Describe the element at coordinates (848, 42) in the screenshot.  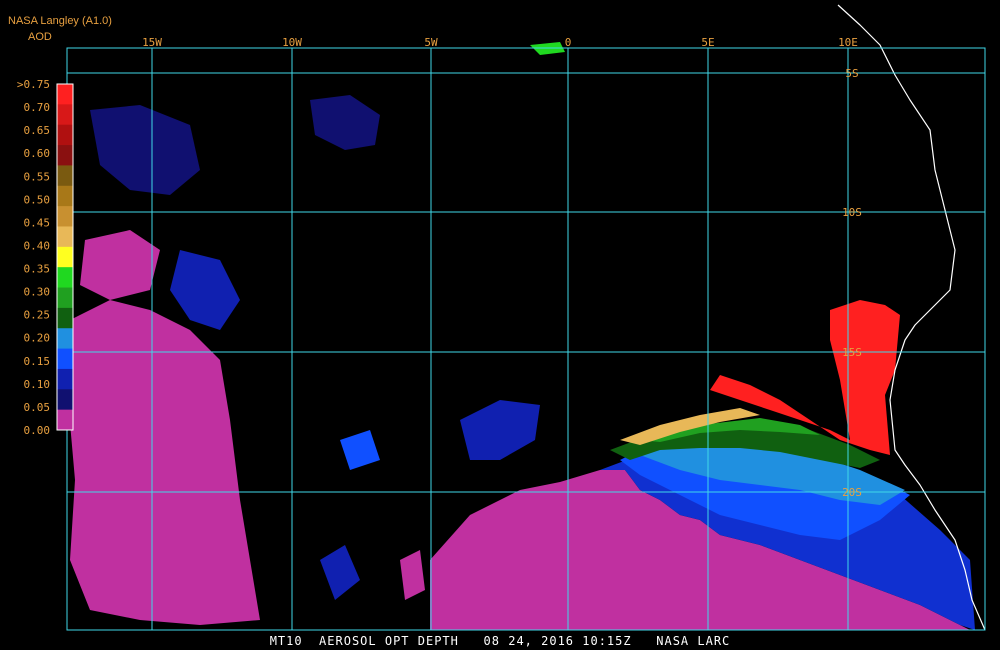
I see `longitude-label: 10E` at that location.